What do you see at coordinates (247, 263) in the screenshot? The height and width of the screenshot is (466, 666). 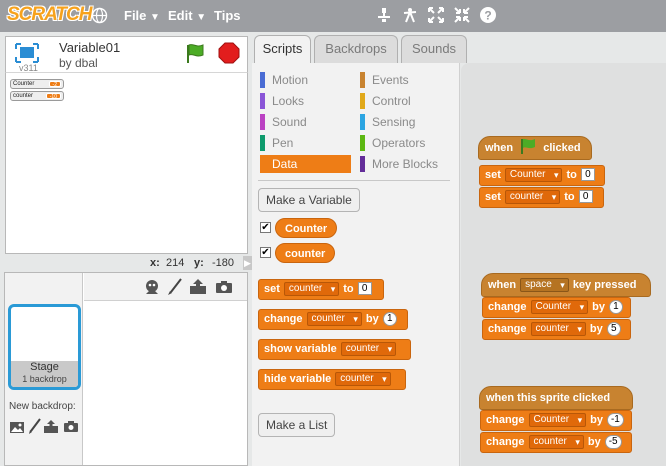 I see `collapse-stage-arrow: ▶` at bounding box center [247, 263].